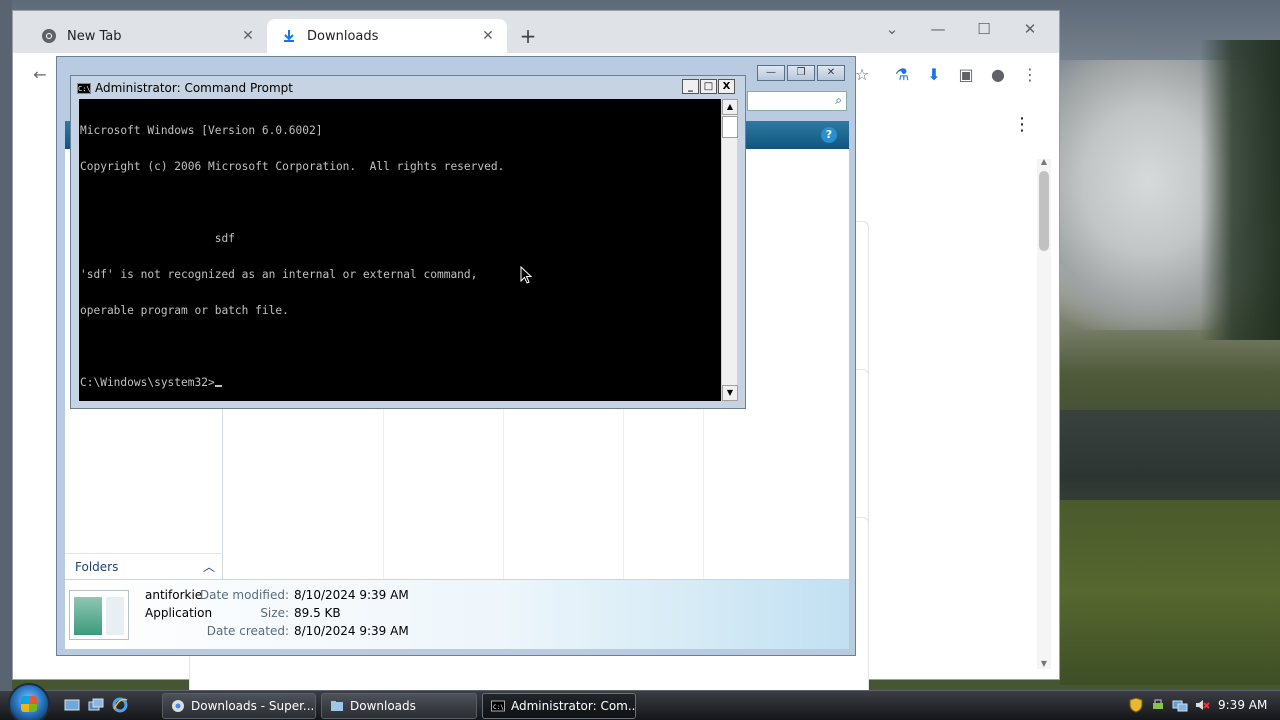  Describe the element at coordinates (6, 345) in the screenshot. I see `desktop-edge` at that location.